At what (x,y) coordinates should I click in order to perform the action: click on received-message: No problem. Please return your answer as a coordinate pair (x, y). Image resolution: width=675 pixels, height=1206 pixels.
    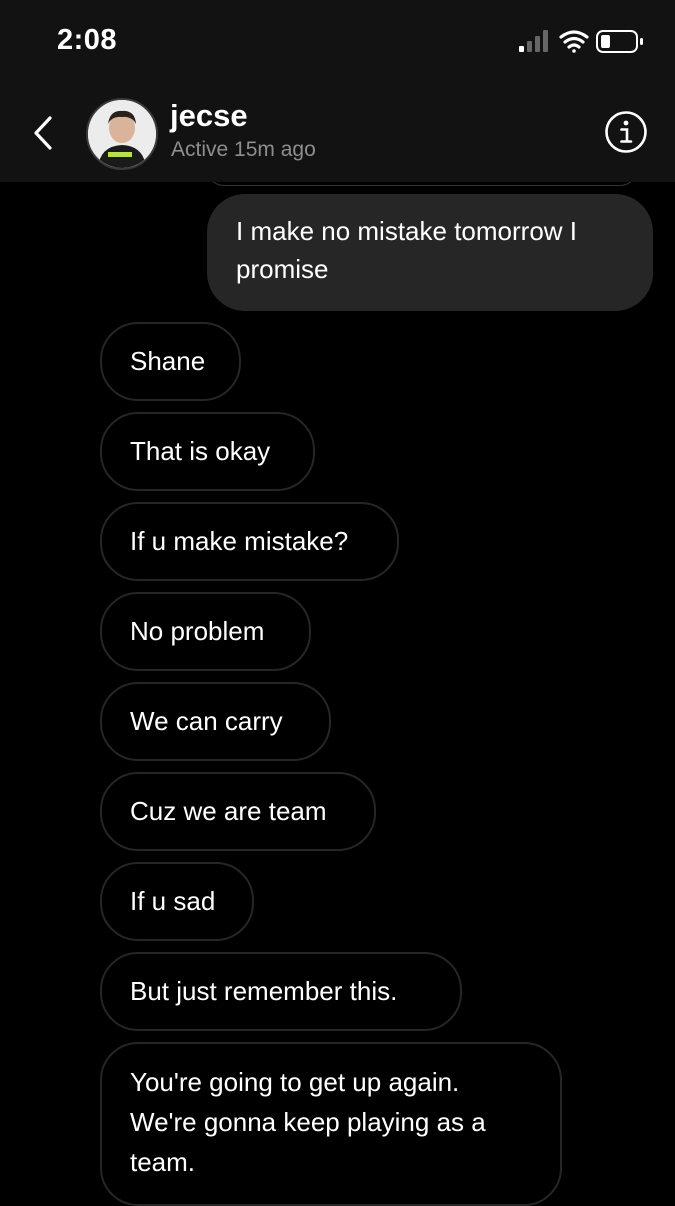
    Looking at the image, I should click on (205, 631).